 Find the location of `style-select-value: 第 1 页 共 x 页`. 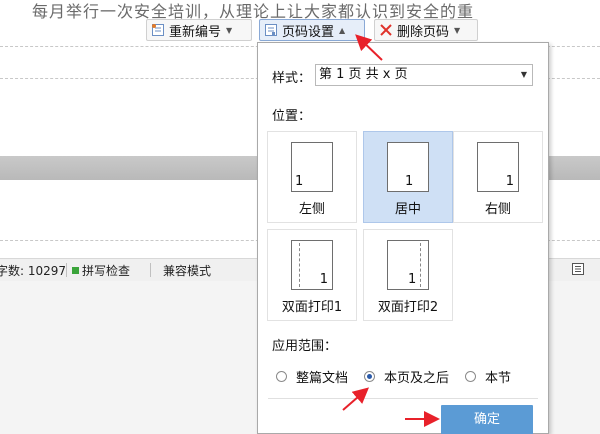

style-select-value: 第 1 页 共 x 页 is located at coordinates (363, 74).